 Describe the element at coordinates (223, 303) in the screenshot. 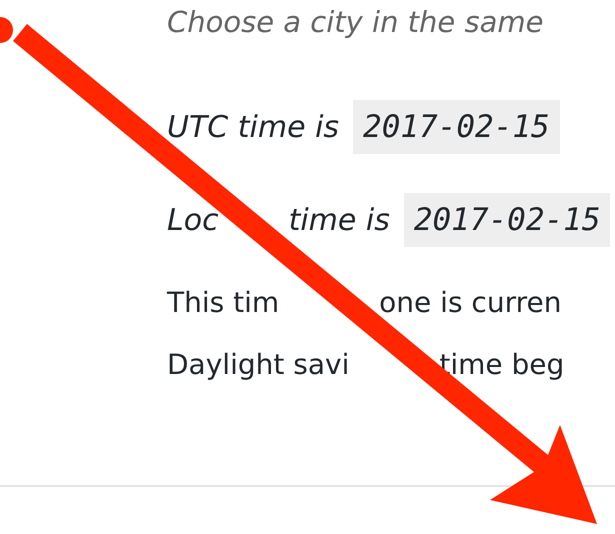

I see `info-text: This tim` at that location.